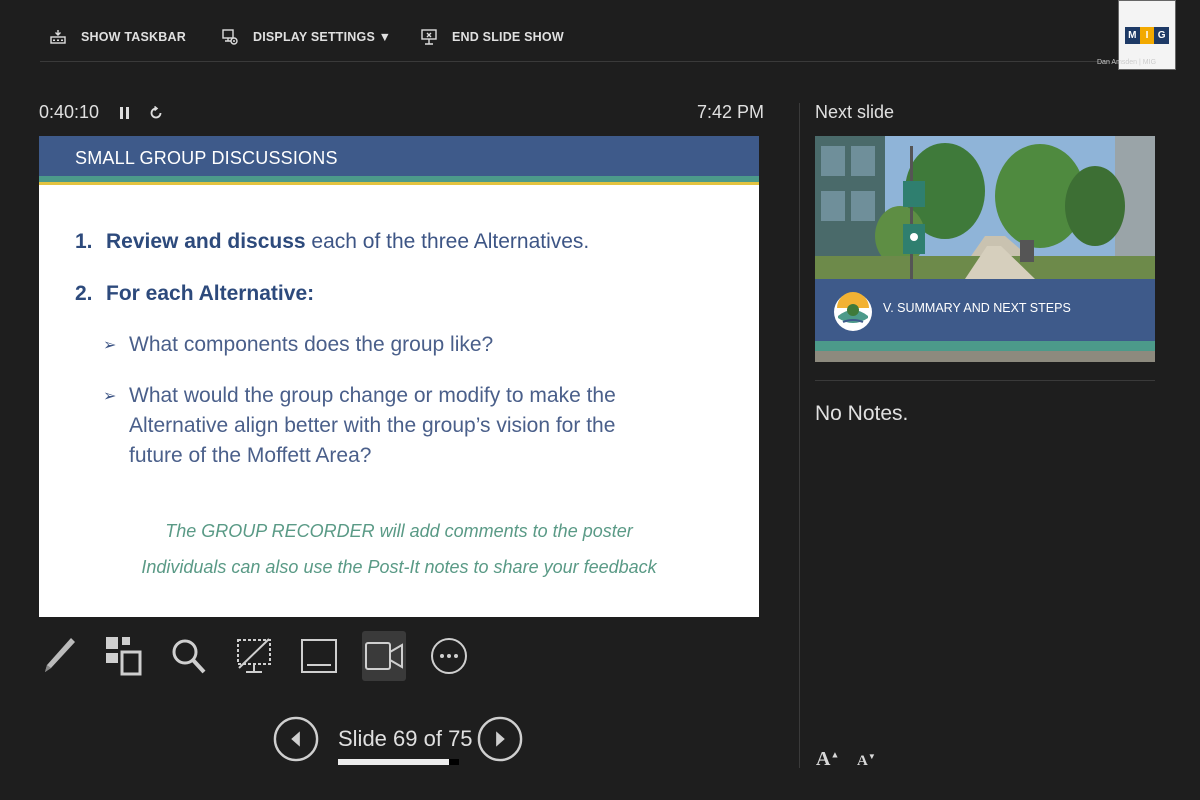  I want to click on item-2-number: 2., so click(84, 293).